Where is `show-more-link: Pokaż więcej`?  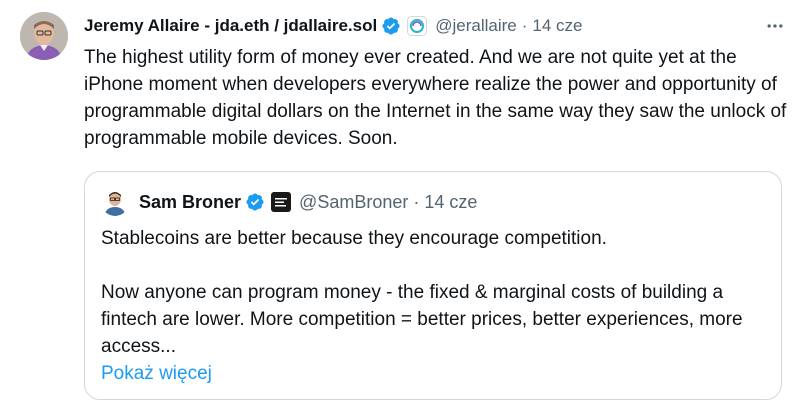 show-more-link: Pokaż więcej is located at coordinates (441, 373).